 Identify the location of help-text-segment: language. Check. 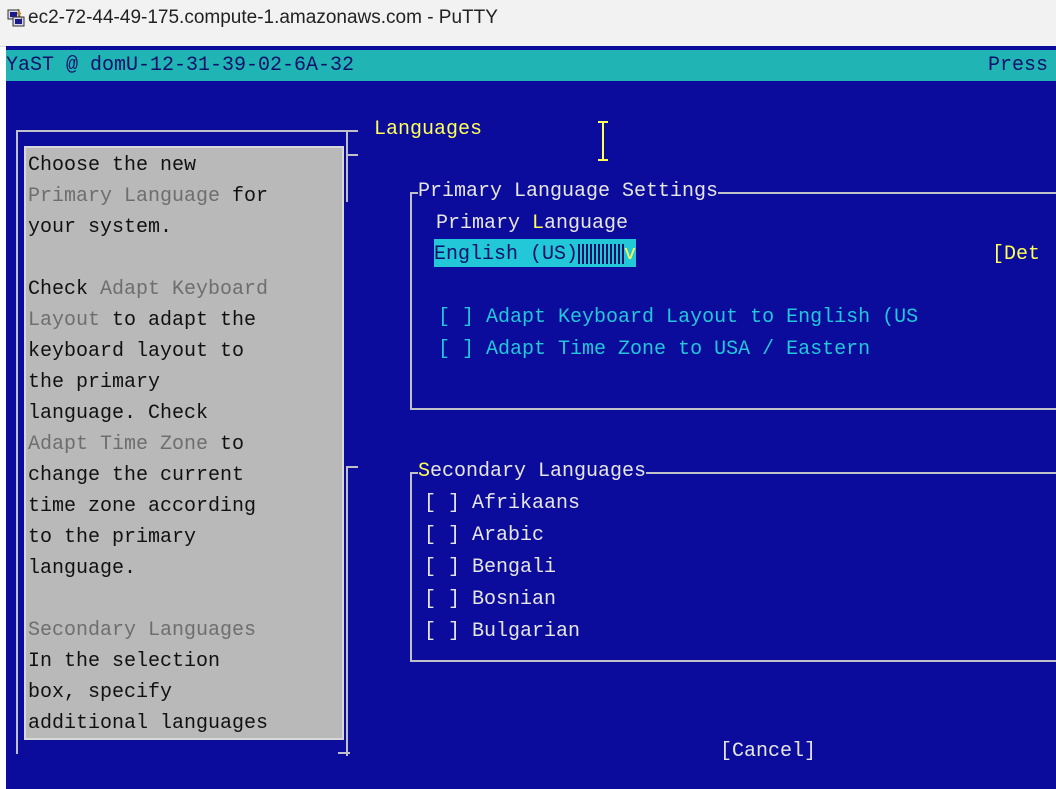
(118, 413).